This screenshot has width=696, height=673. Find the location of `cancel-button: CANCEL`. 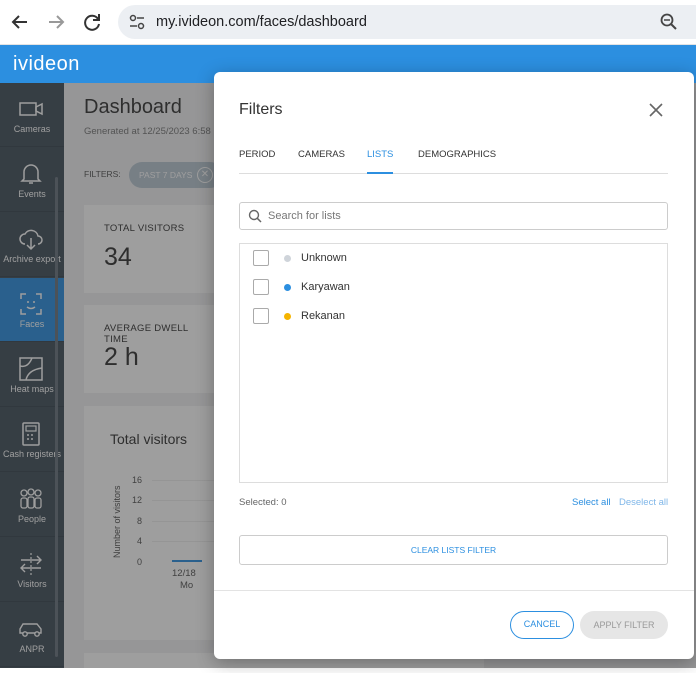

cancel-button: CANCEL is located at coordinates (542, 625).